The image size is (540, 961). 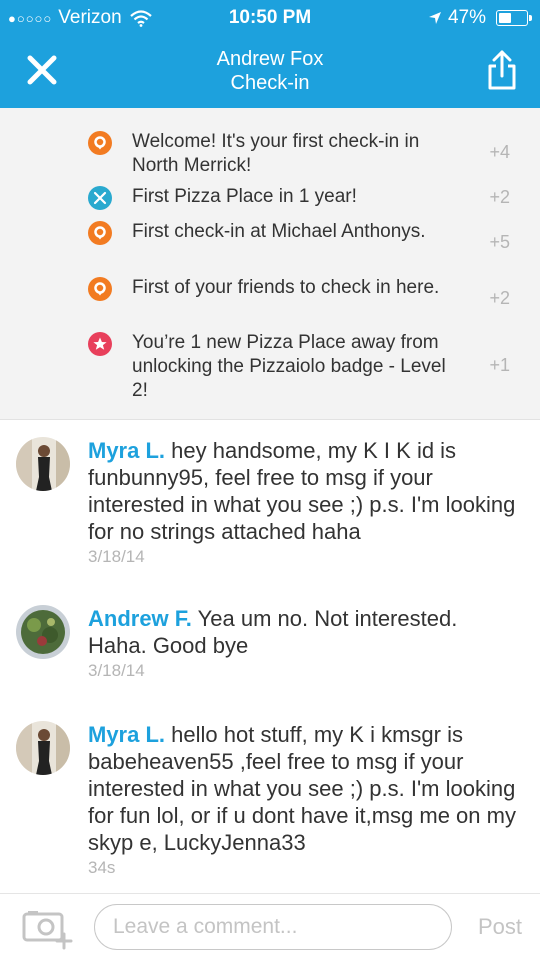 I want to click on add-photo-icon, so click(x=48, y=930).